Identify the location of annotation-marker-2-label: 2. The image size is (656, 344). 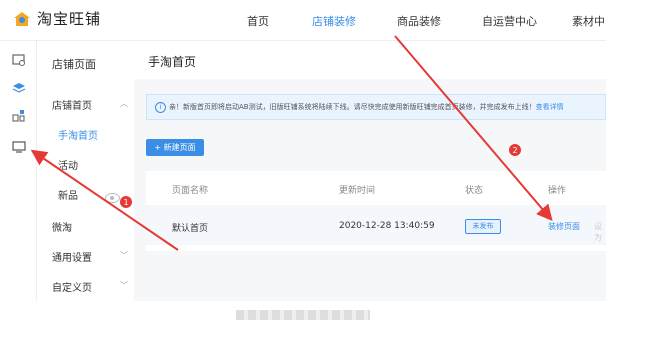
(514, 150).